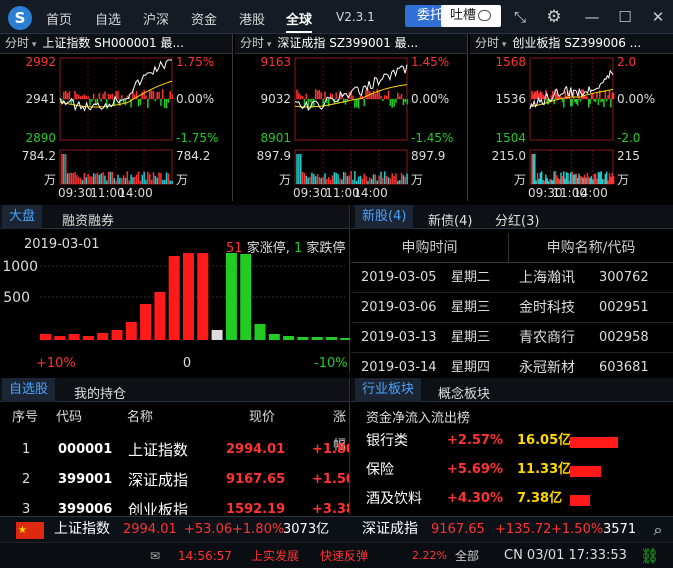 This screenshot has width=673, height=568. What do you see at coordinates (16, 298) in the screenshot?
I see `y-tick-500: 500` at bounding box center [16, 298].